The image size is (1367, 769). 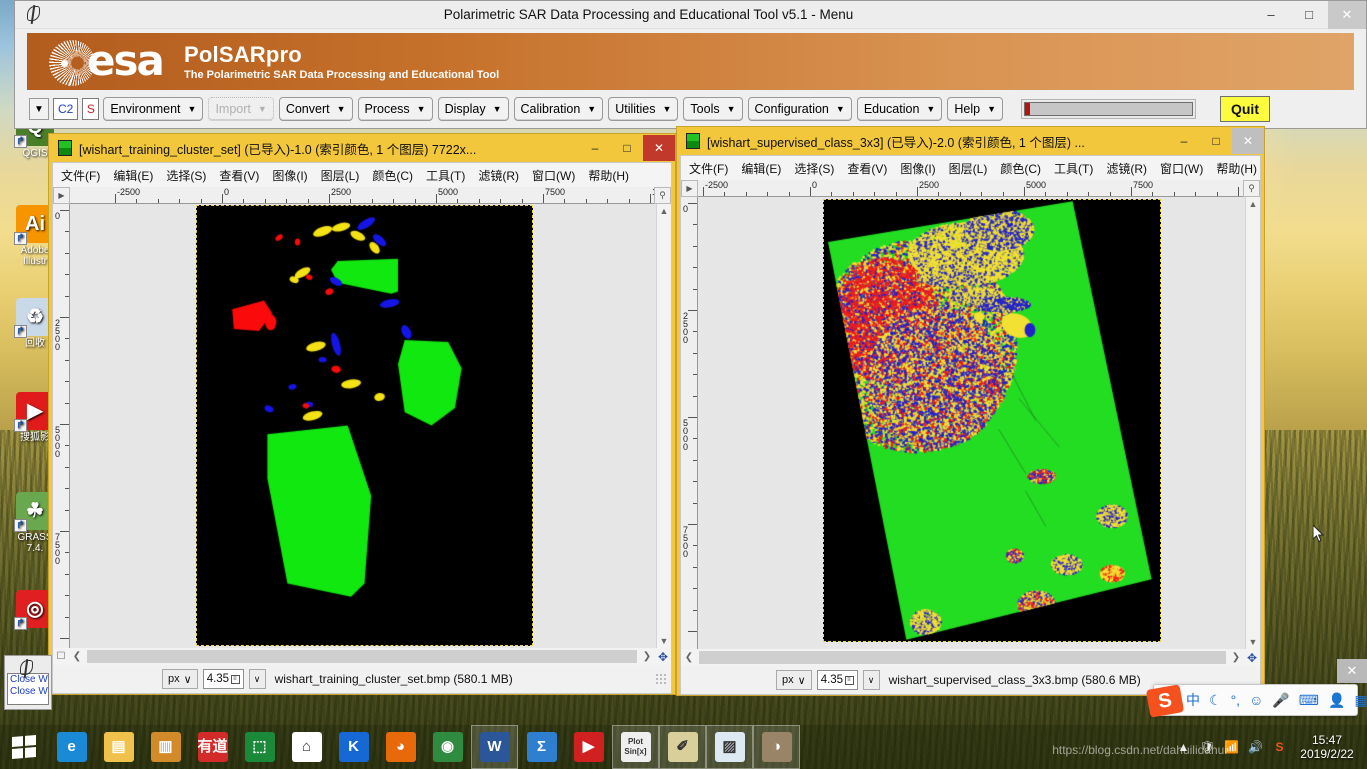 What do you see at coordinates (473, 109) in the screenshot?
I see `menu-display: Display ▼` at bounding box center [473, 109].